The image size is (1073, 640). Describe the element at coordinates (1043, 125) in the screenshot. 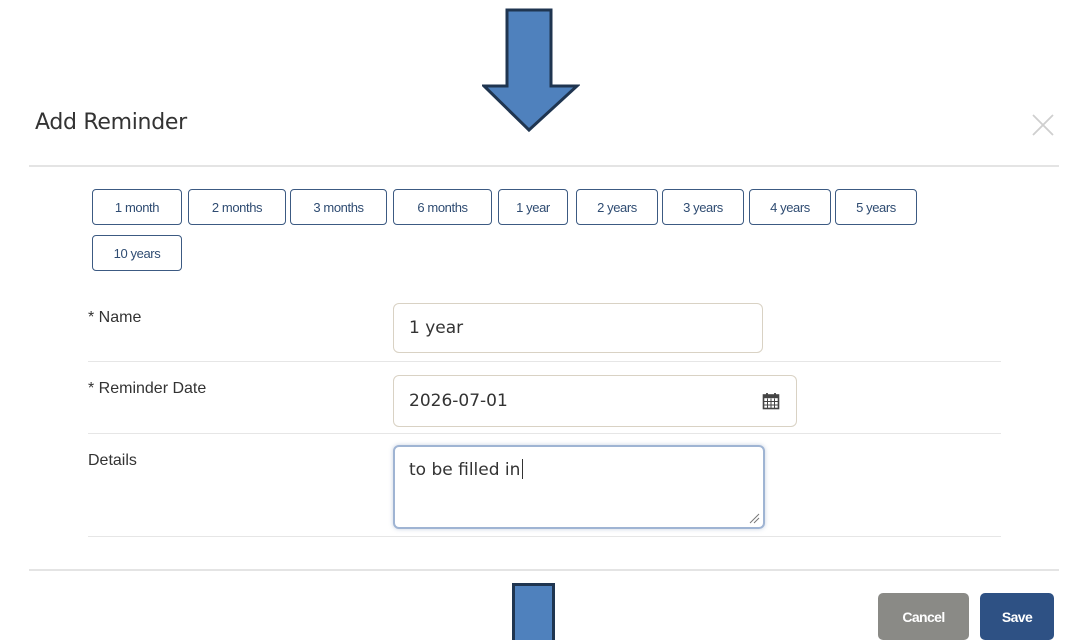

I see `close-icon` at that location.